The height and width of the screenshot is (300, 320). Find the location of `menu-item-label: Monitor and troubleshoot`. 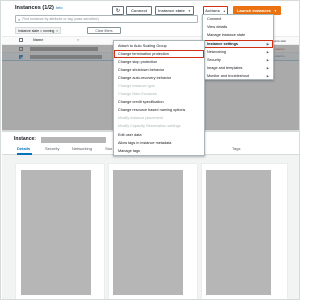

menu-item-label: Monitor and troubleshoot is located at coordinates (228, 76).